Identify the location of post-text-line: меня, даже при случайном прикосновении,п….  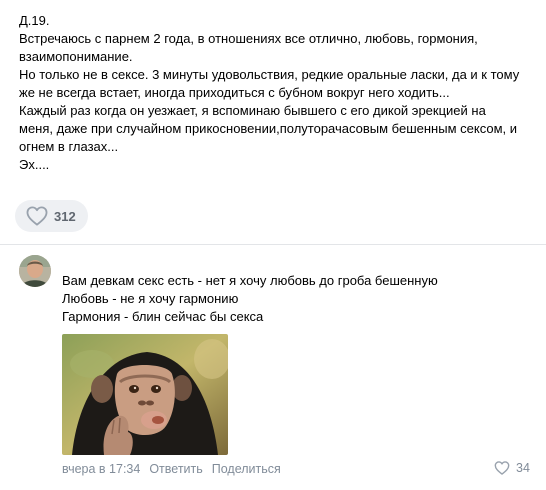
(268, 128).